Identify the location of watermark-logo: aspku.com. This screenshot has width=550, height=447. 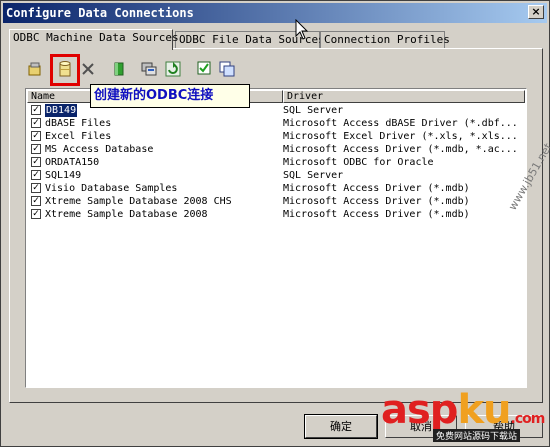
(463, 410).